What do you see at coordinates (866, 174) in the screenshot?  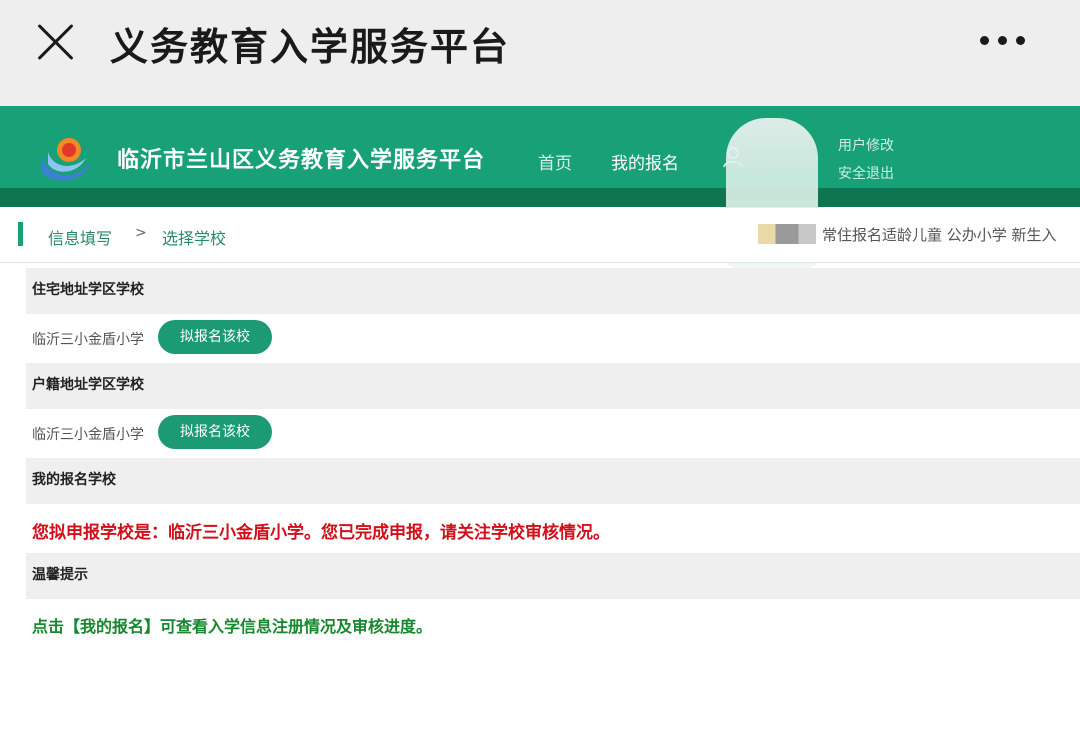 I see `logout-link: 安全退出` at bounding box center [866, 174].